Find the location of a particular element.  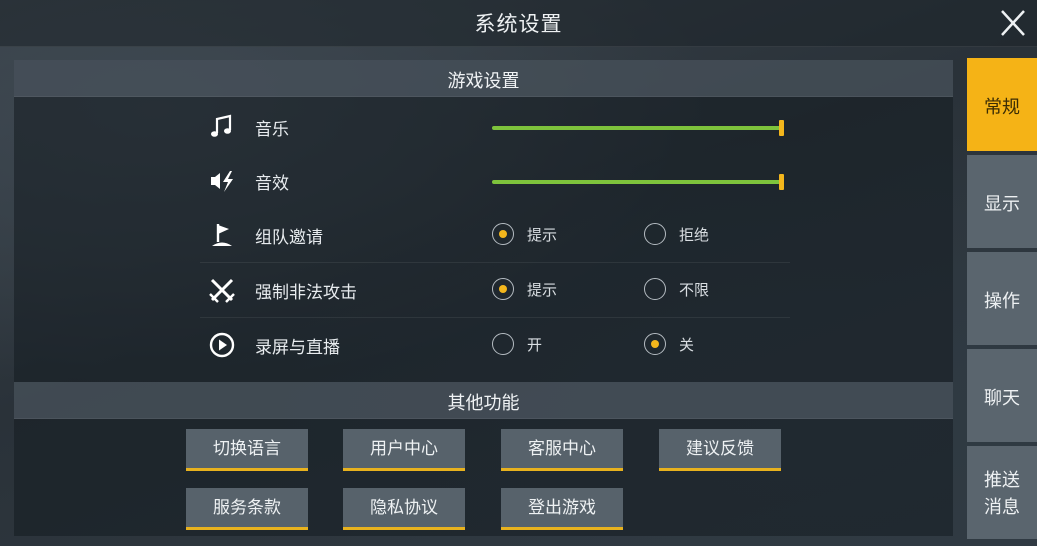

crossed-swords-icon is located at coordinates (222, 290).